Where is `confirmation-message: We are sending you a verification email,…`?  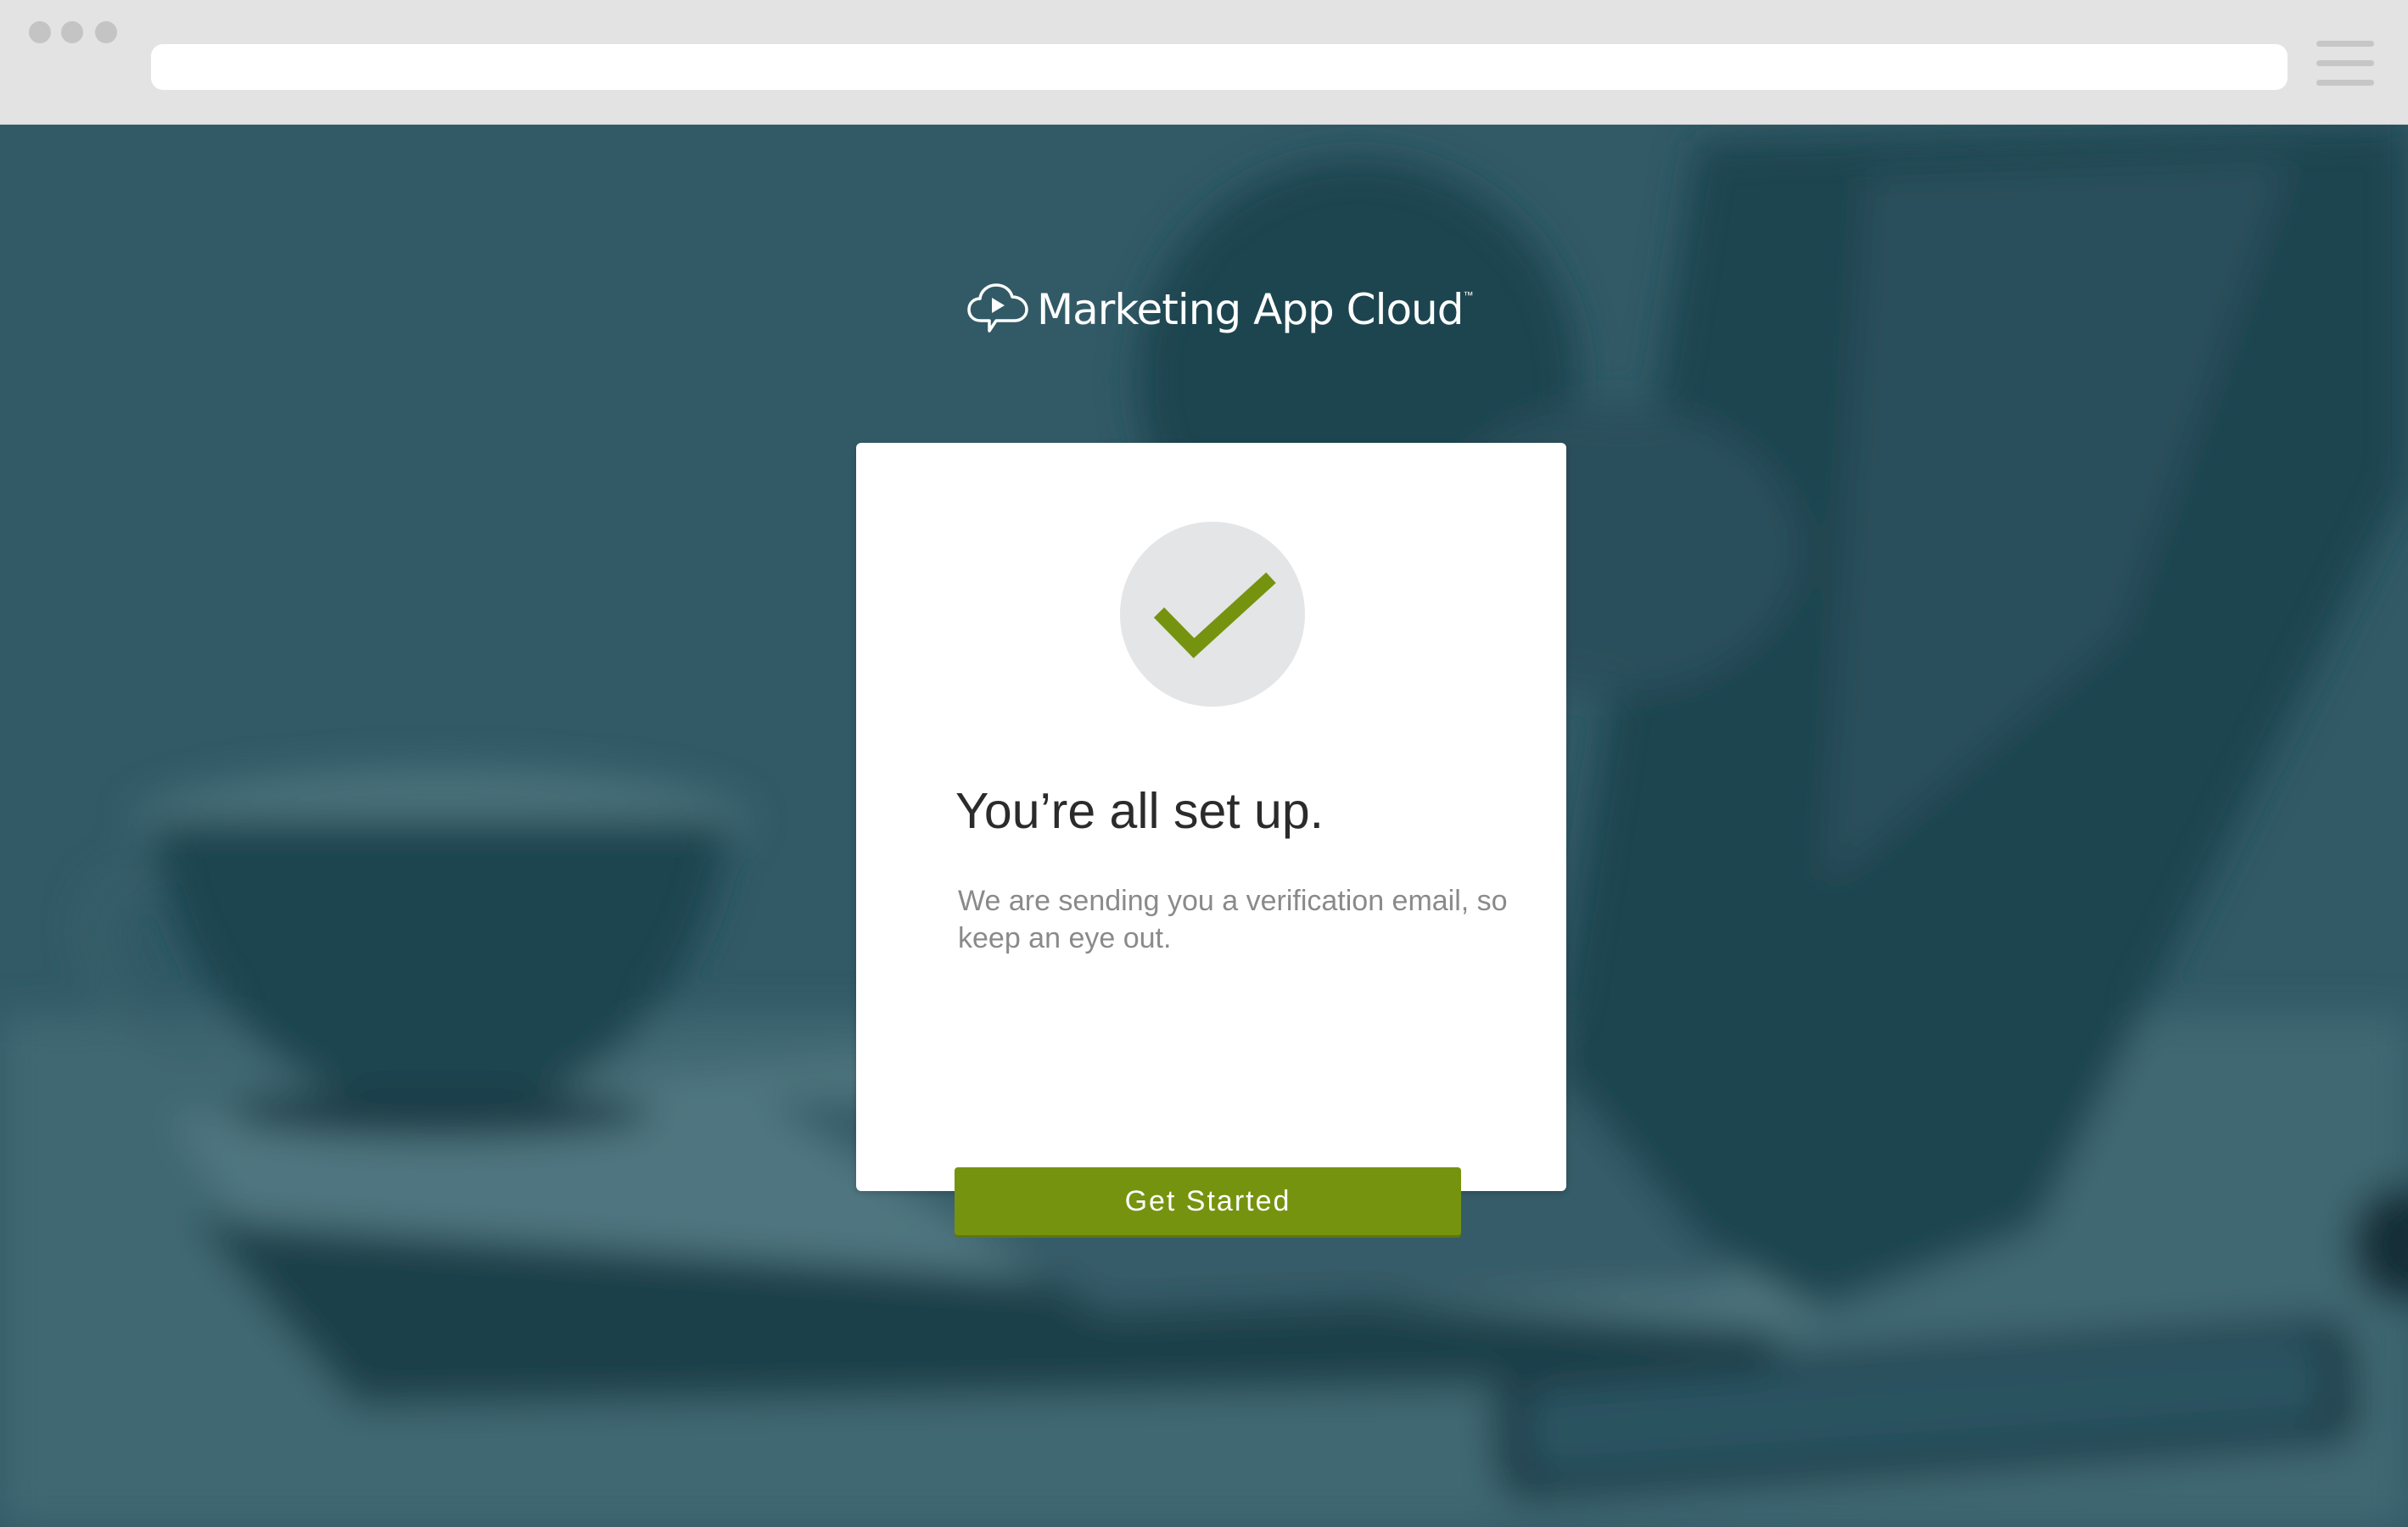 confirmation-message: We are sending you a verification email,… is located at coordinates (1233, 920).